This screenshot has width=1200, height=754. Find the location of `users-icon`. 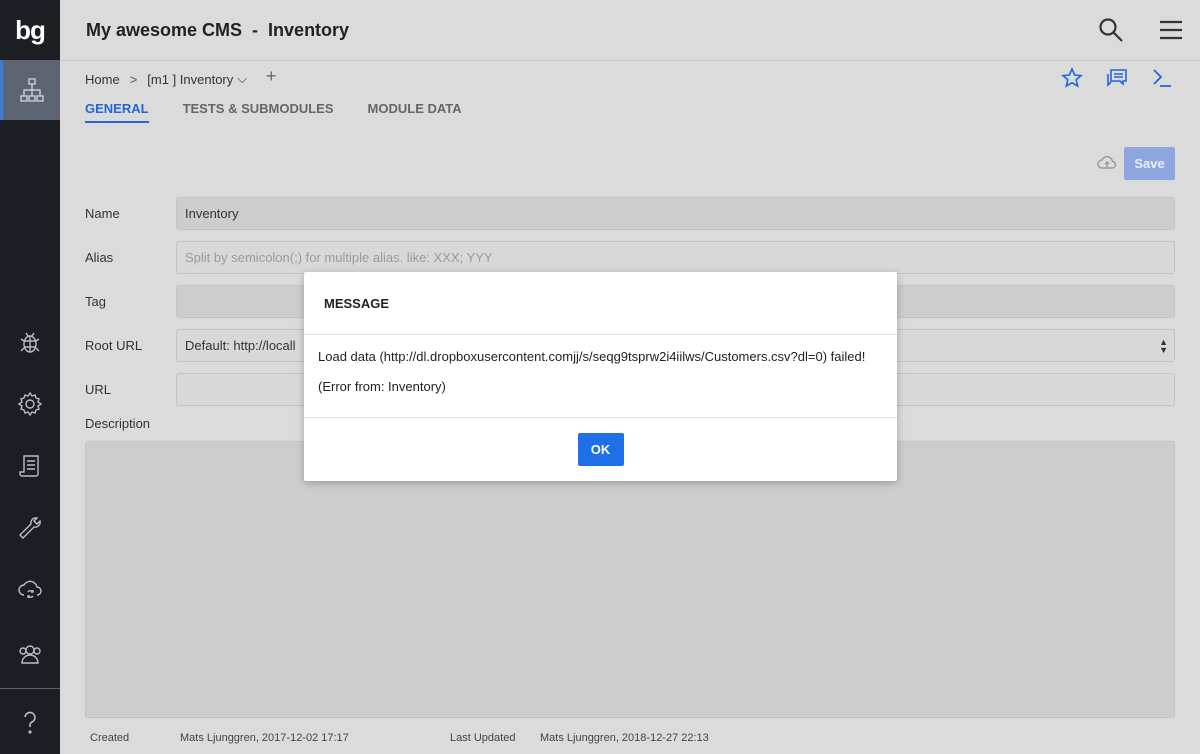

users-icon is located at coordinates (30, 654).